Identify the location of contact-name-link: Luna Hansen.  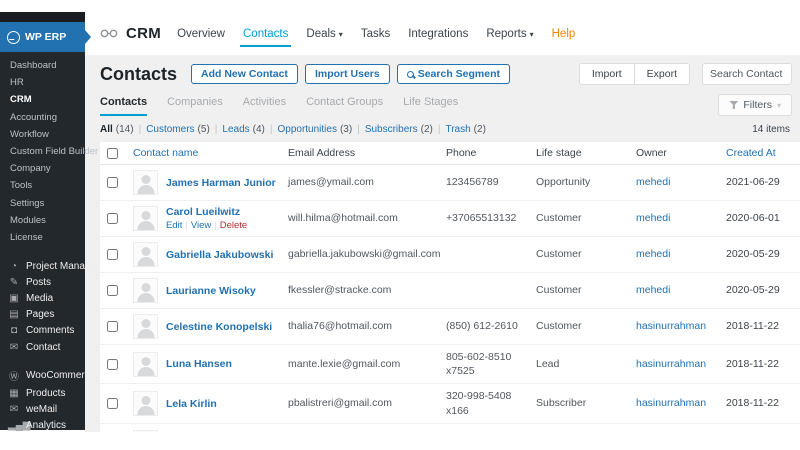
(199, 364).